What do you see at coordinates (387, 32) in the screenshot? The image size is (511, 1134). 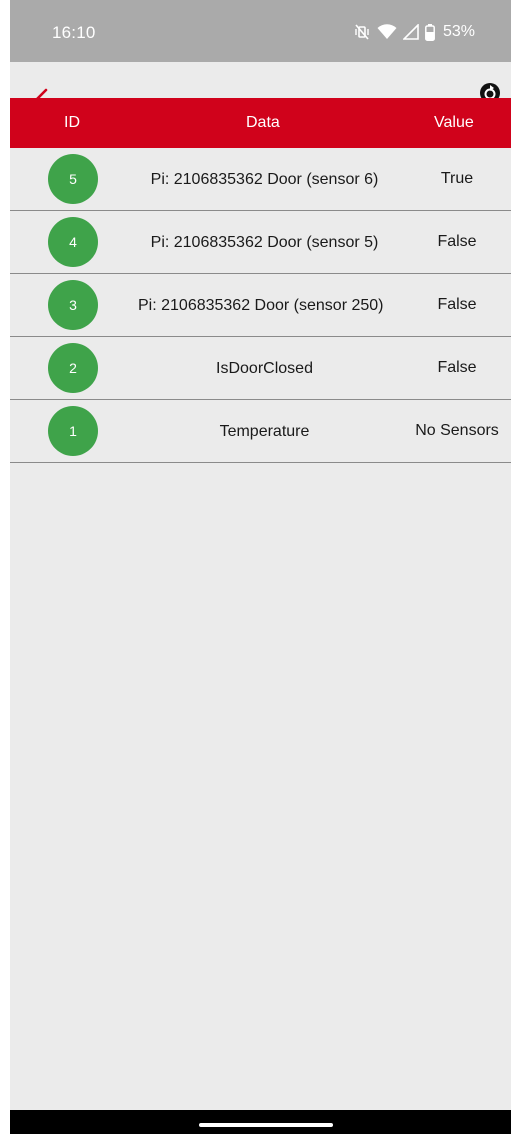 I see `wifi-icon` at bounding box center [387, 32].